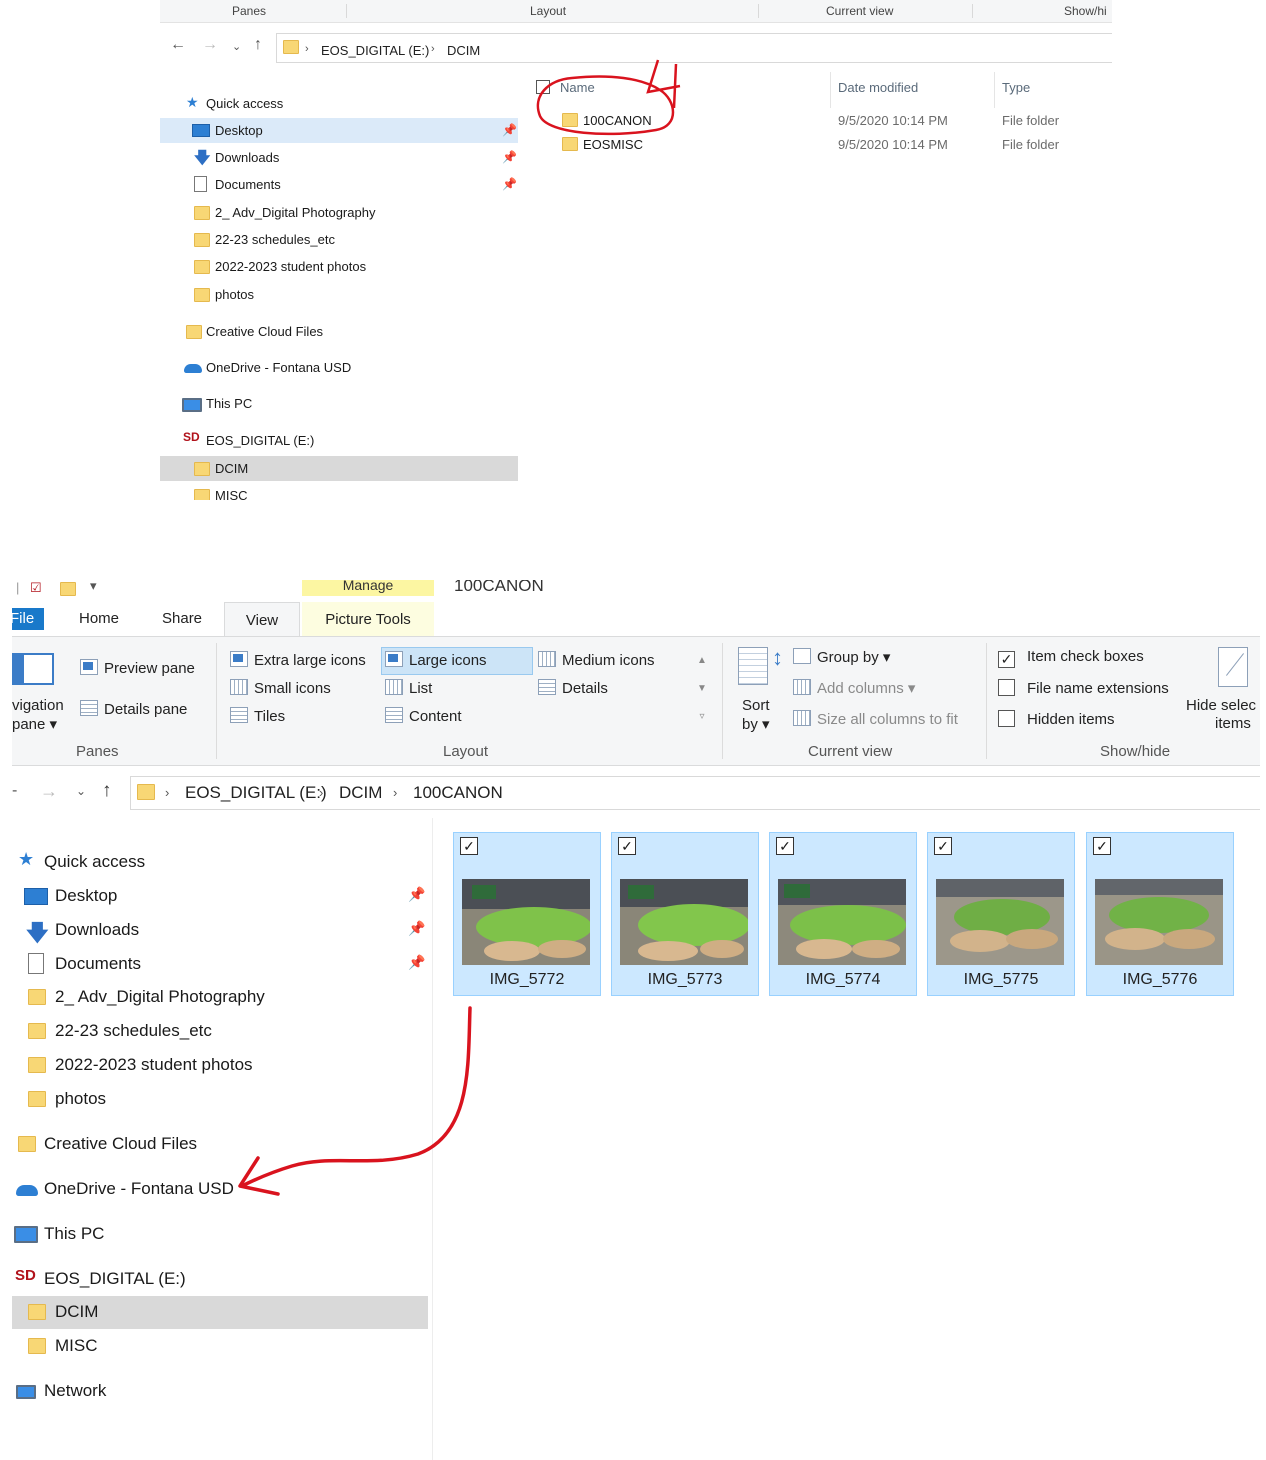 This screenshot has width=1266, height=1460. Describe the element at coordinates (232, 468) in the screenshot. I see `nav-label: DCIM` at that location.